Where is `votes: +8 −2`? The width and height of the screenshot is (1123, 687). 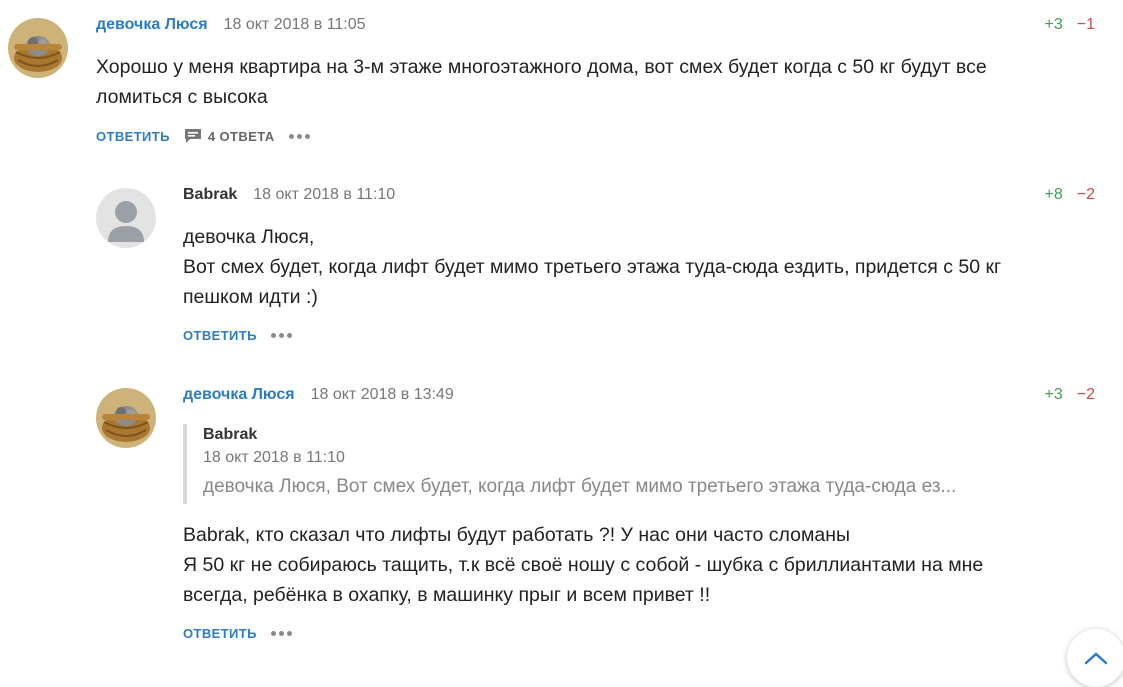 votes: +8 −2 is located at coordinates (1070, 195).